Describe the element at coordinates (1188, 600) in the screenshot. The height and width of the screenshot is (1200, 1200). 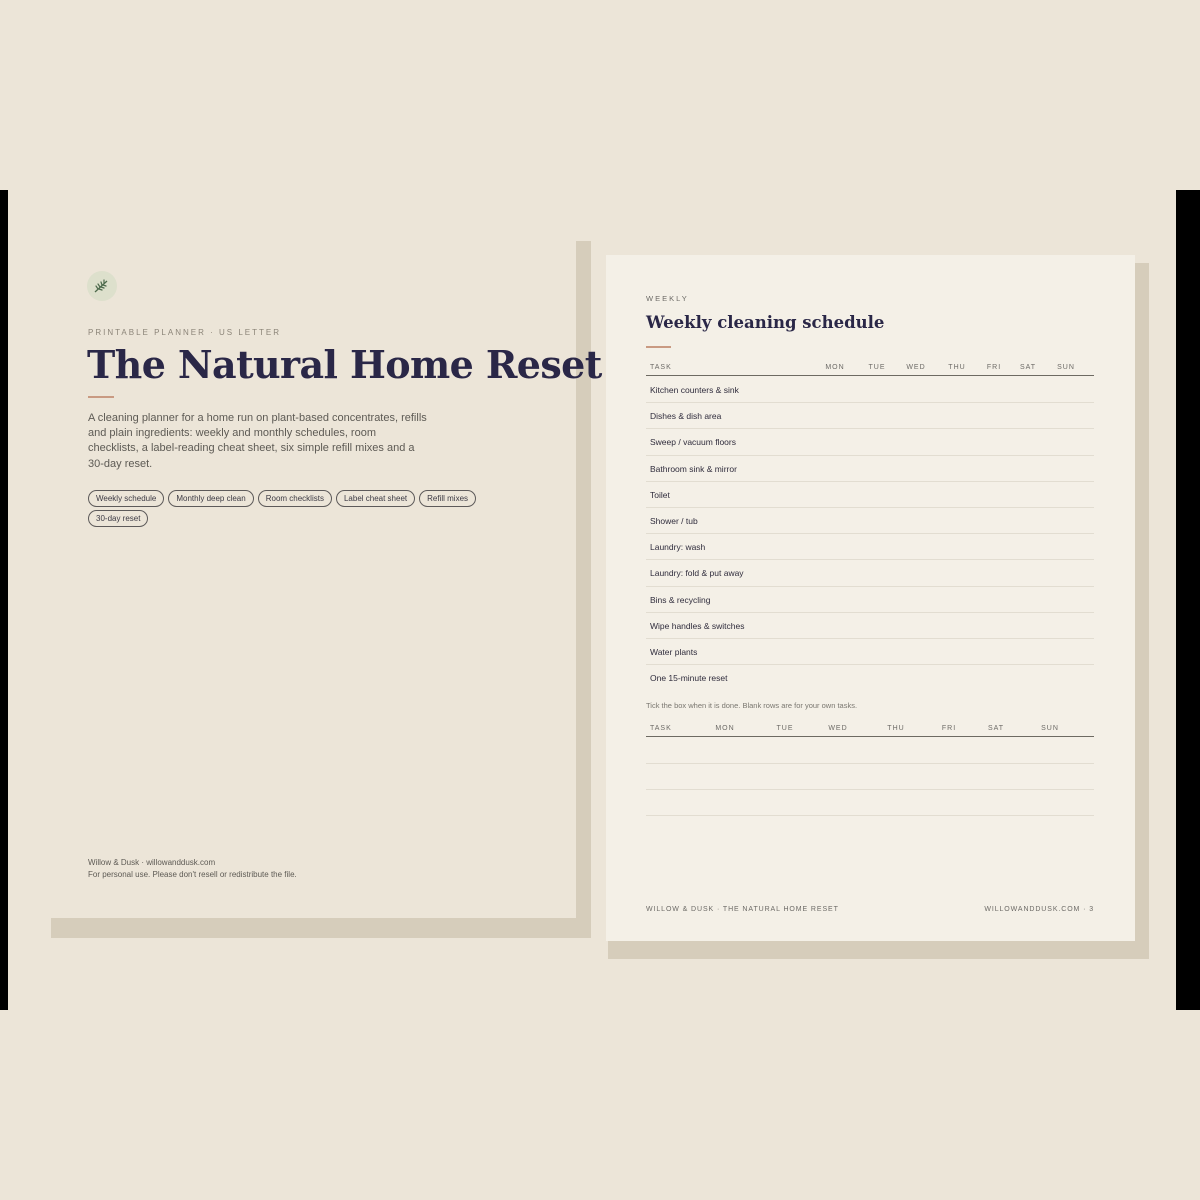
I see `right-edge-bar` at that location.